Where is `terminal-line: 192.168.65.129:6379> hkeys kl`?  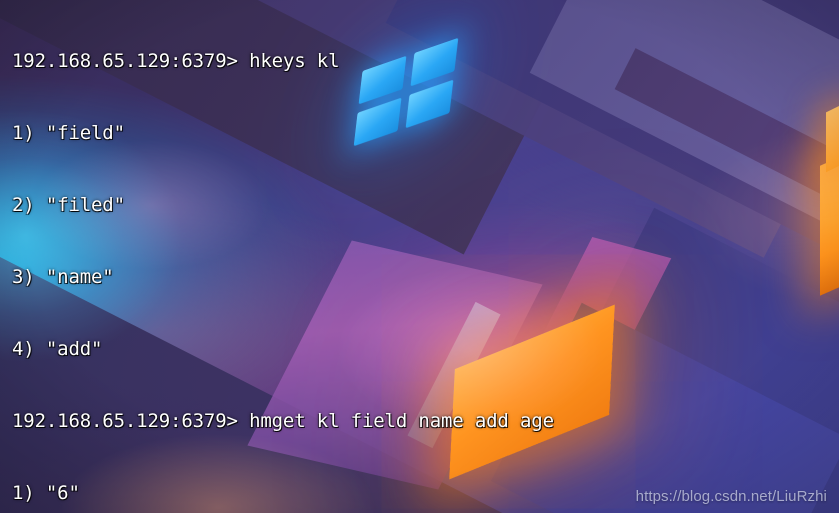
terminal-line: 192.168.65.129:6379> hkeys kl is located at coordinates (176, 61).